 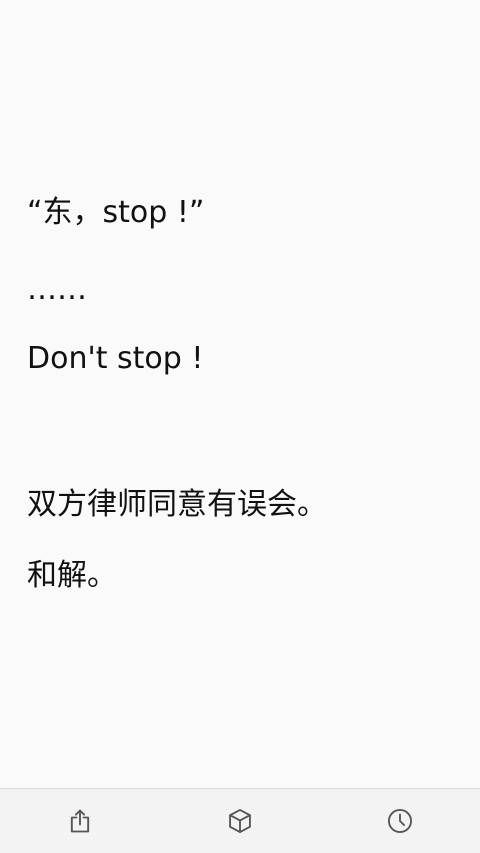 I want to click on bottom-toolbar, so click(x=240, y=820).